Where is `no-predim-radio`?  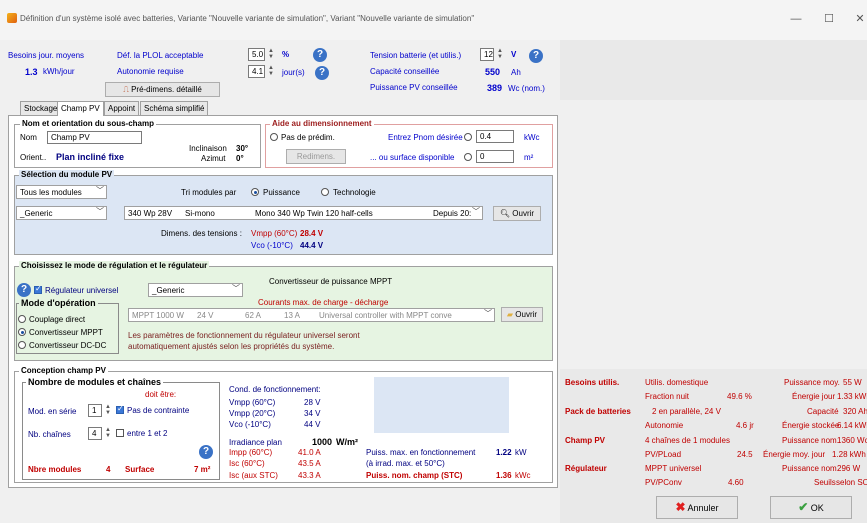 no-predim-radio is located at coordinates (274, 137).